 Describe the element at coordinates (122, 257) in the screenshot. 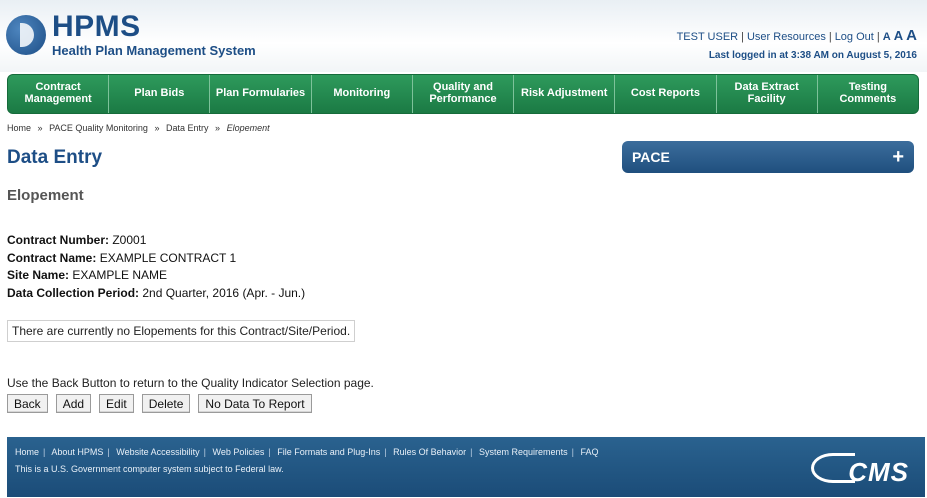

I see `contract-name-row: Contract Name: EXAMPLE CONTRACT 1` at that location.